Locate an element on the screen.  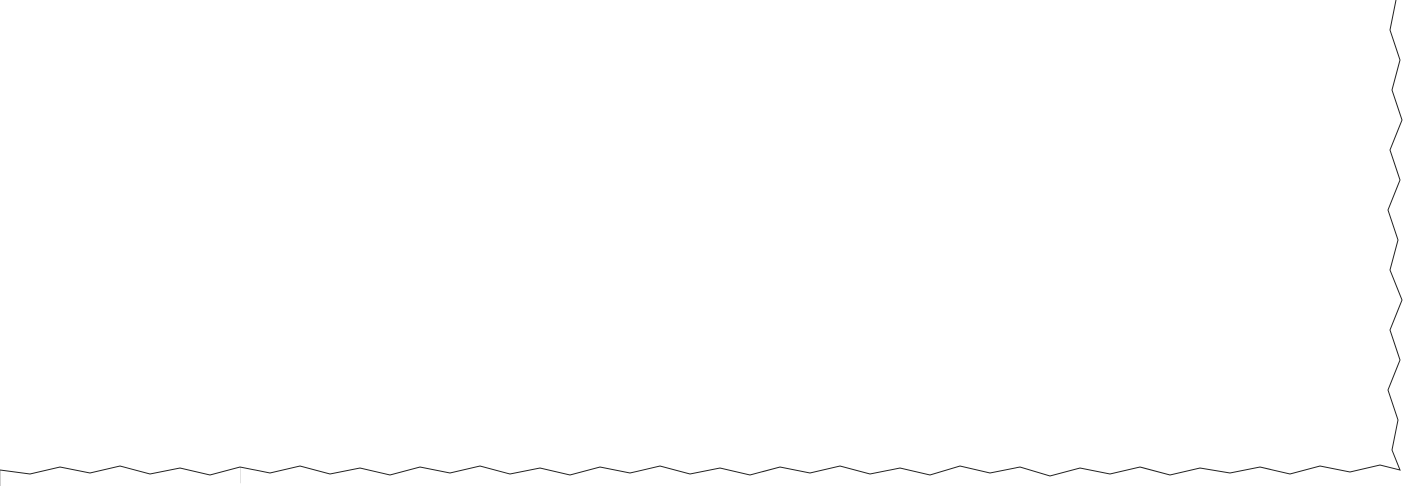
cell-name: Finance is located at coordinates (271, 258).